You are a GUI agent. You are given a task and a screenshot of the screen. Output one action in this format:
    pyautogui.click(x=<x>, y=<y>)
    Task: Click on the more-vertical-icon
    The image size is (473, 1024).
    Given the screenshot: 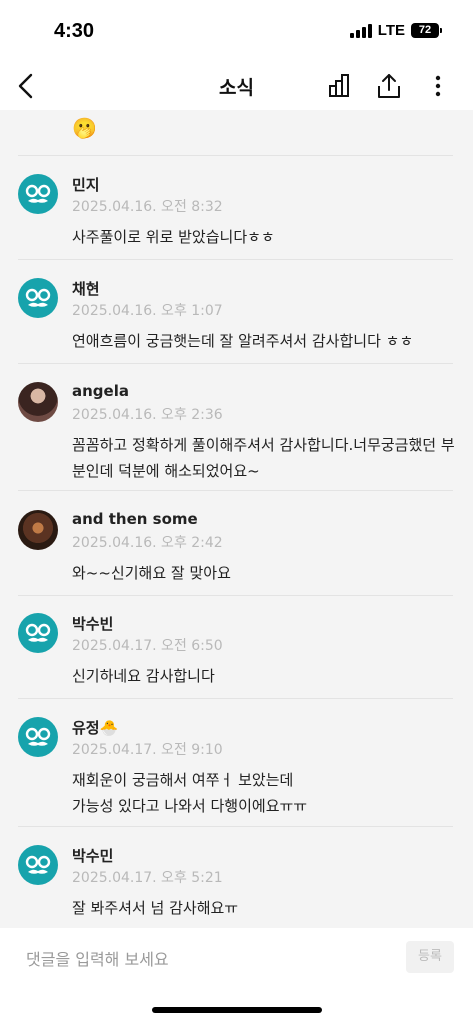 What is the action you would take?
    pyautogui.click(x=438, y=86)
    